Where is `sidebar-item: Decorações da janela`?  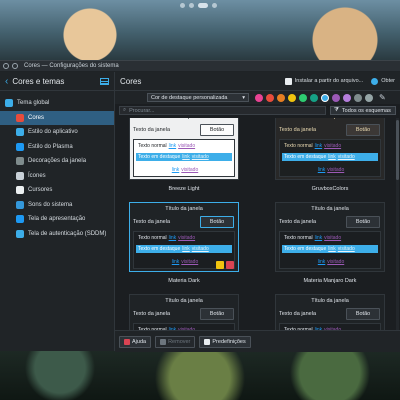
sidebar-item: Decorações da janela is located at coordinates (57, 161).